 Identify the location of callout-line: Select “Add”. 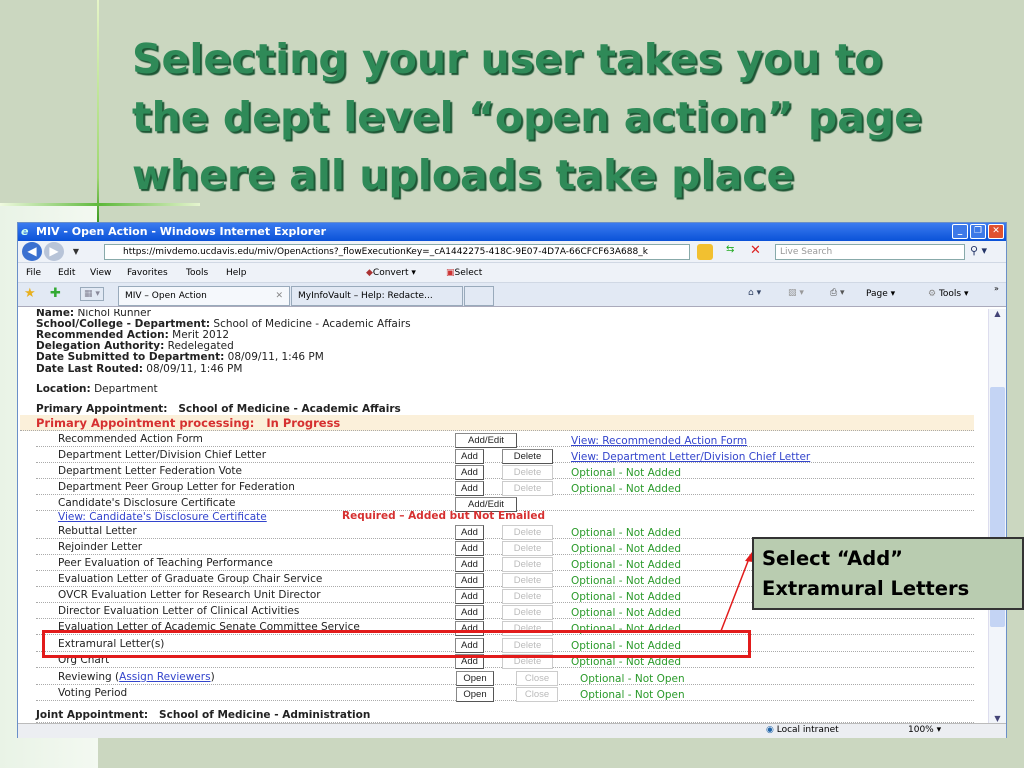
(832, 558).